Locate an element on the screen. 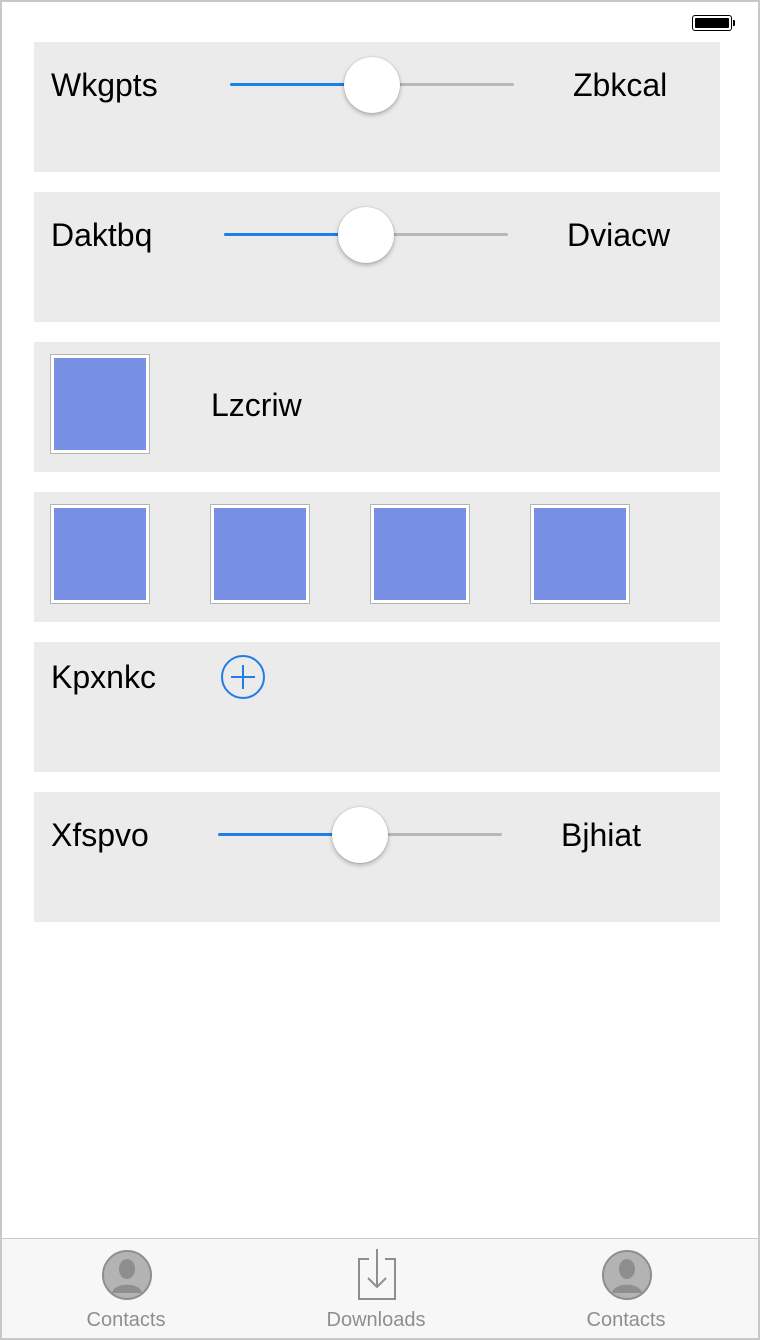 The height and width of the screenshot is (1340, 760). slider-max-label: Zbkcal is located at coordinates (620, 85).